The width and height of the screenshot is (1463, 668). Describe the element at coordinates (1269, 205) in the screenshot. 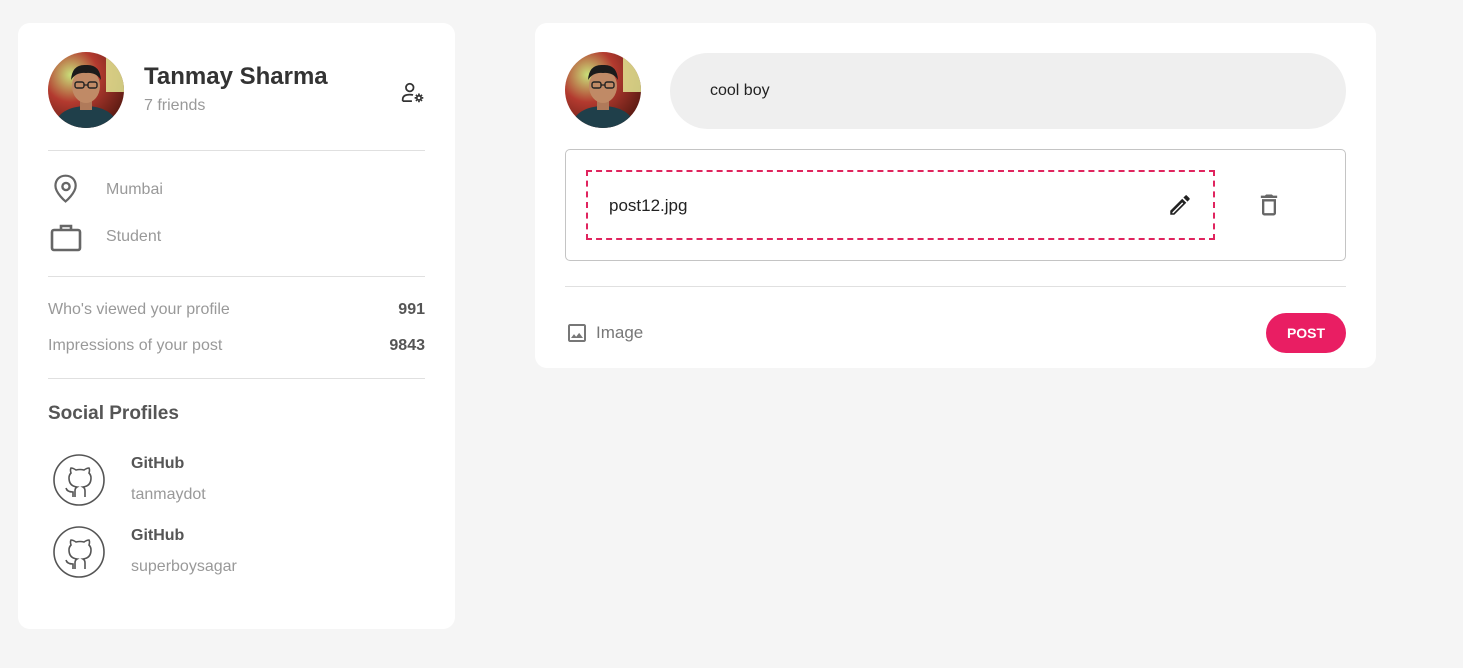

I see `delete-icon` at that location.